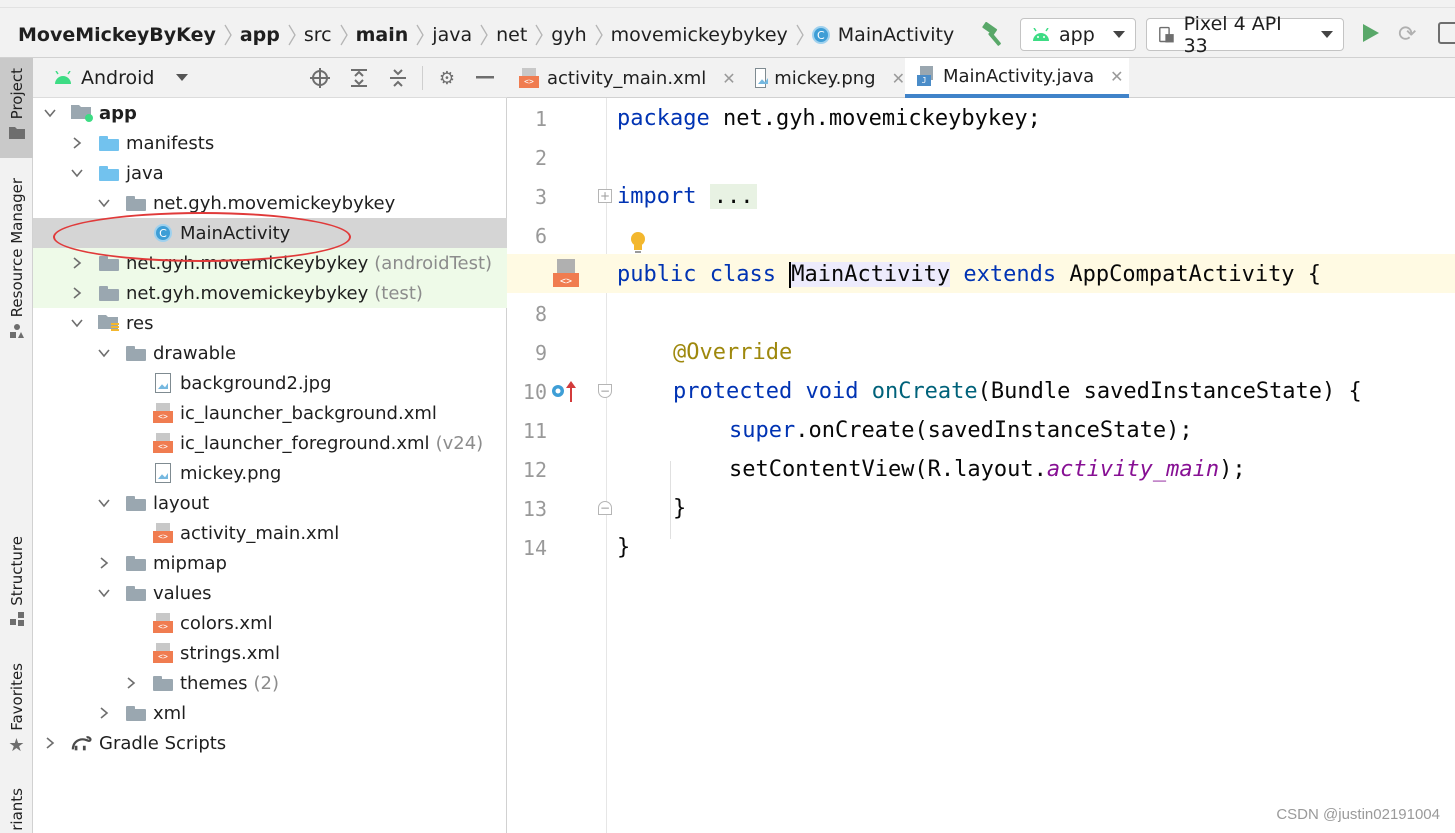 The height and width of the screenshot is (833, 1455). I want to click on favorites-label: Favorites, so click(16, 697).